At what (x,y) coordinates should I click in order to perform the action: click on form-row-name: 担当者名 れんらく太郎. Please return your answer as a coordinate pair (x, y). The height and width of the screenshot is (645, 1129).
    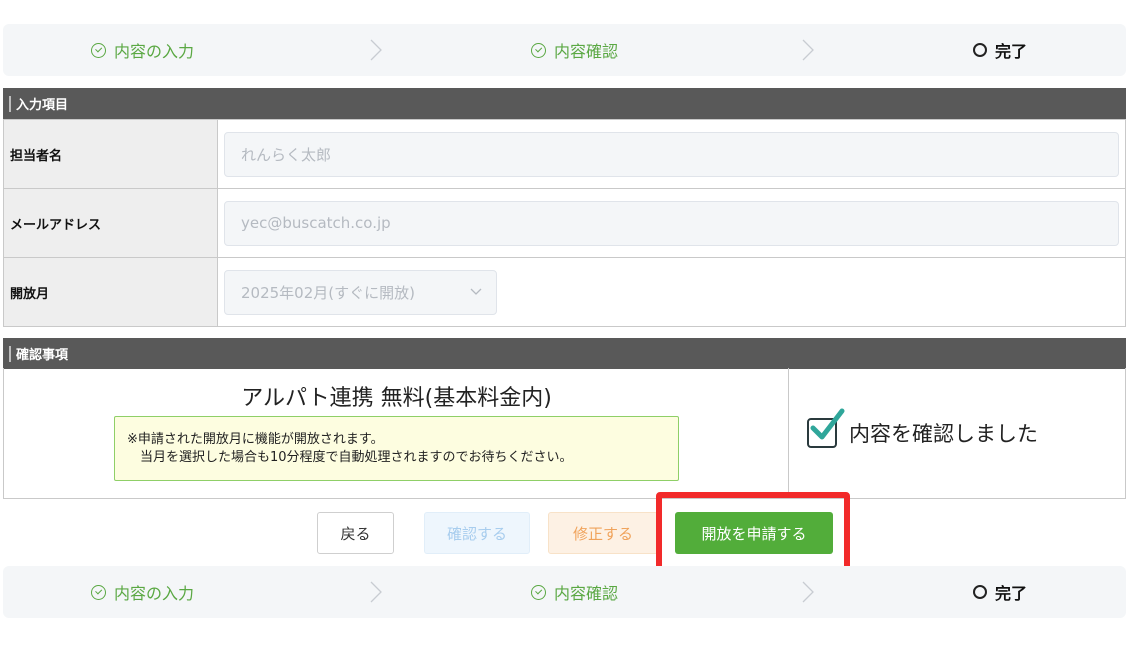
    Looking at the image, I should click on (564, 153).